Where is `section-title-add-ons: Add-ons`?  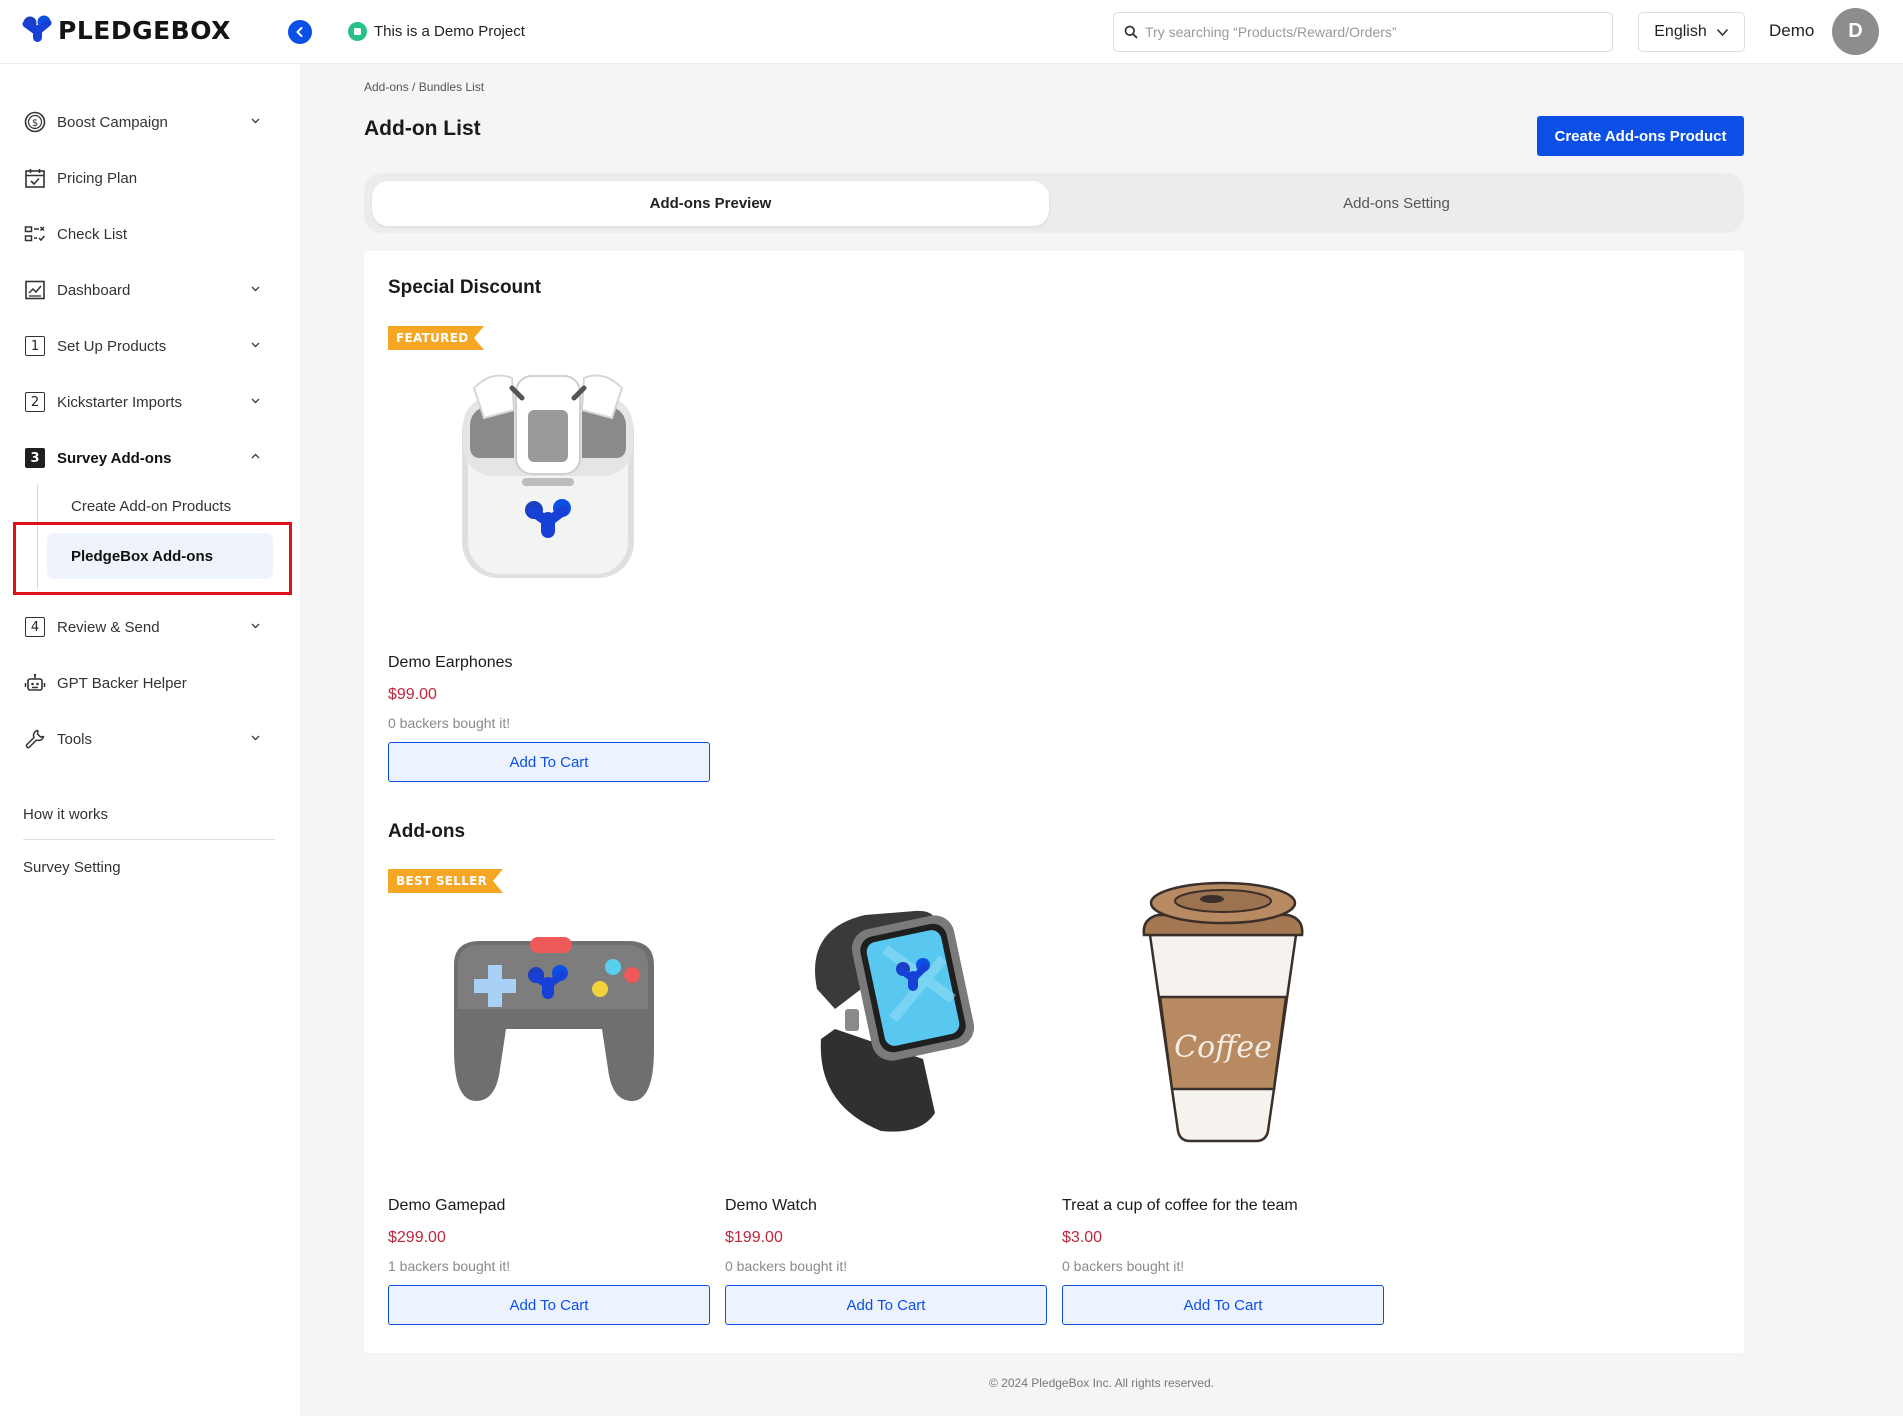
section-title-add-ons: Add-ons is located at coordinates (427, 831).